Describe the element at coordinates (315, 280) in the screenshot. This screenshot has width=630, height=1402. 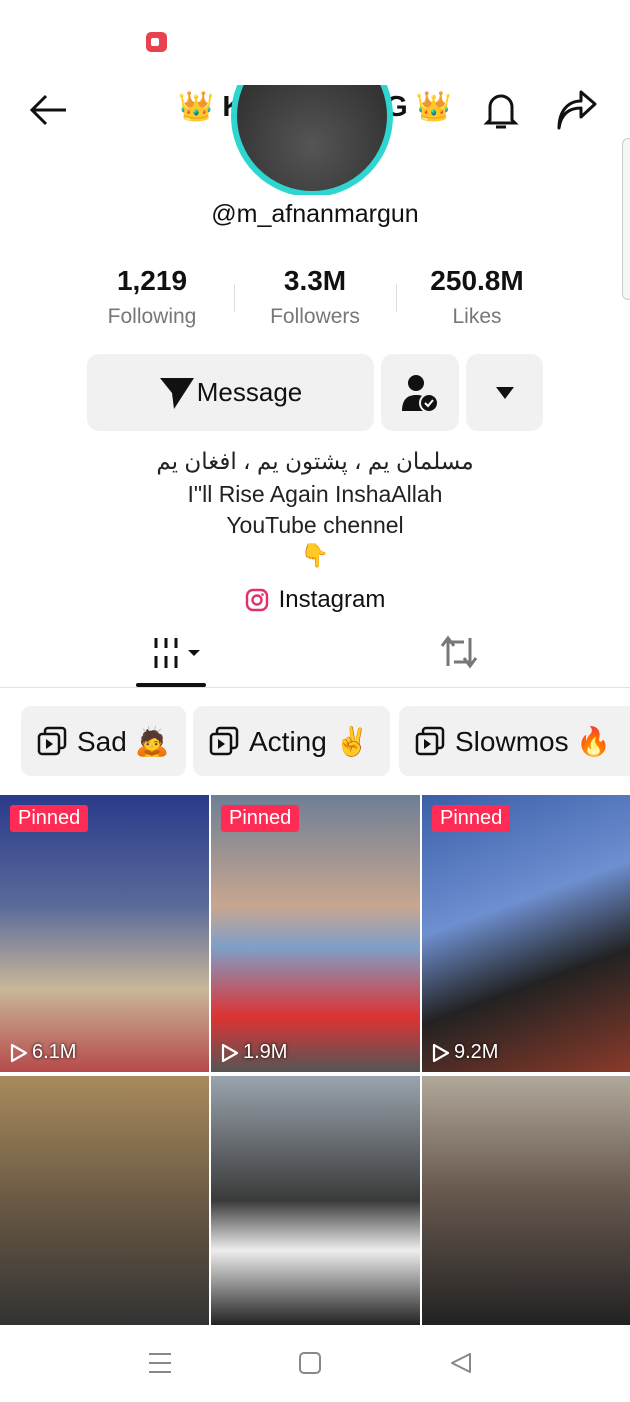
I see `stat-value: 3.3M` at that location.